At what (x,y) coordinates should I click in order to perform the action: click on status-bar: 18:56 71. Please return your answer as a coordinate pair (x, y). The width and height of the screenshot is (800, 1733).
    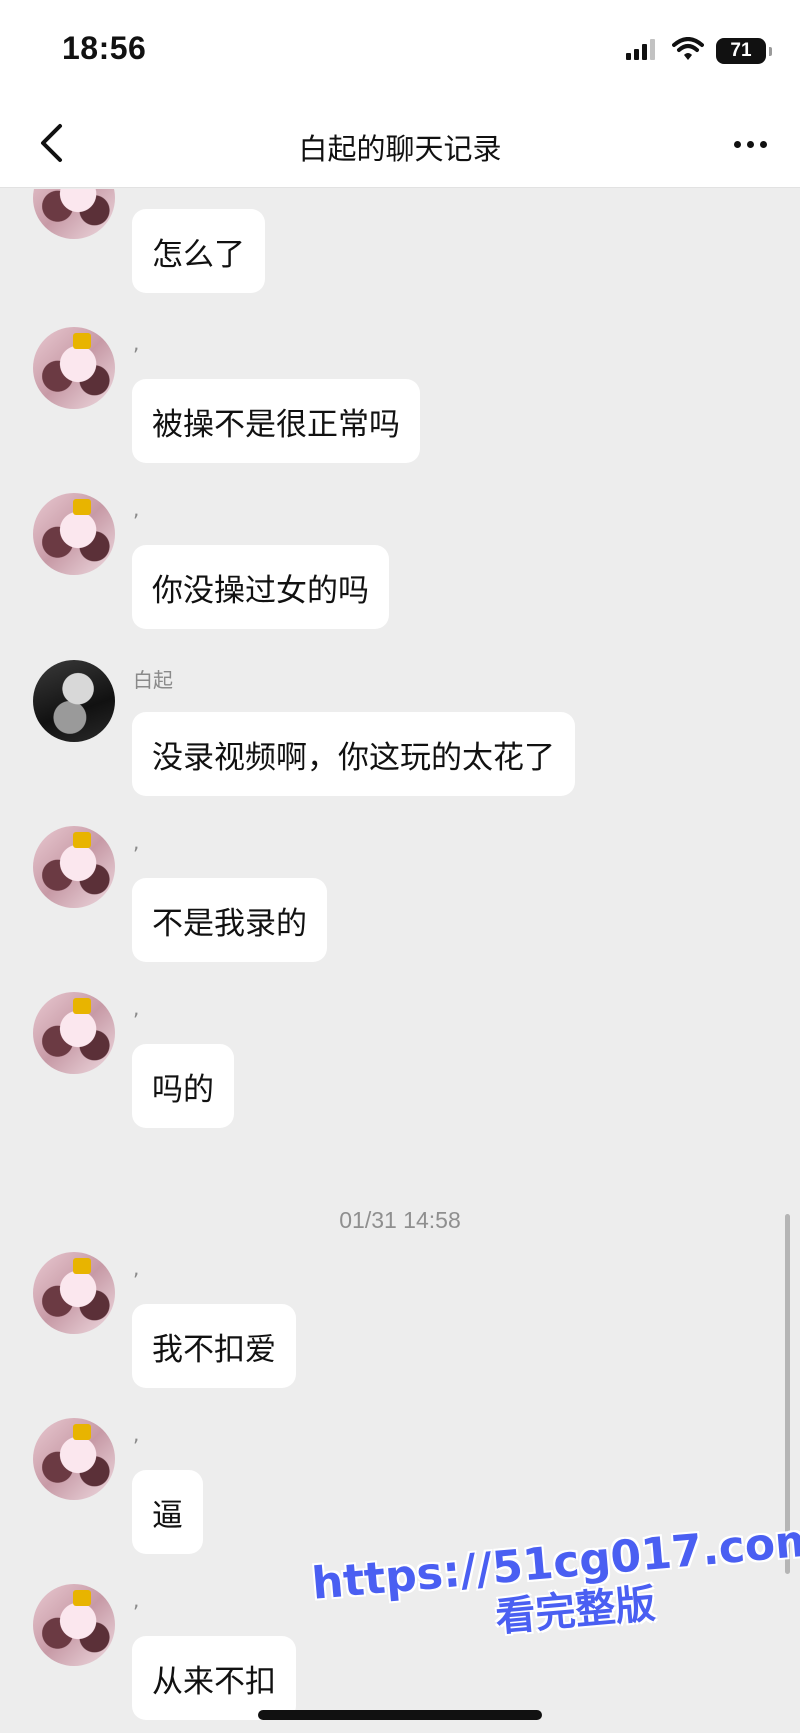
    Looking at the image, I should click on (400, 50).